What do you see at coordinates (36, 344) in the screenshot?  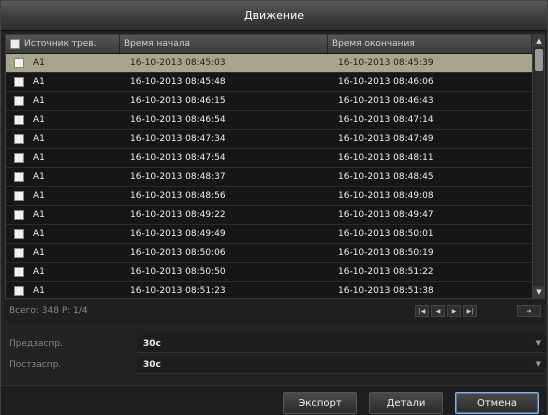 I see `pre-record-label: Предзаспр.` at bounding box center [36, 344].